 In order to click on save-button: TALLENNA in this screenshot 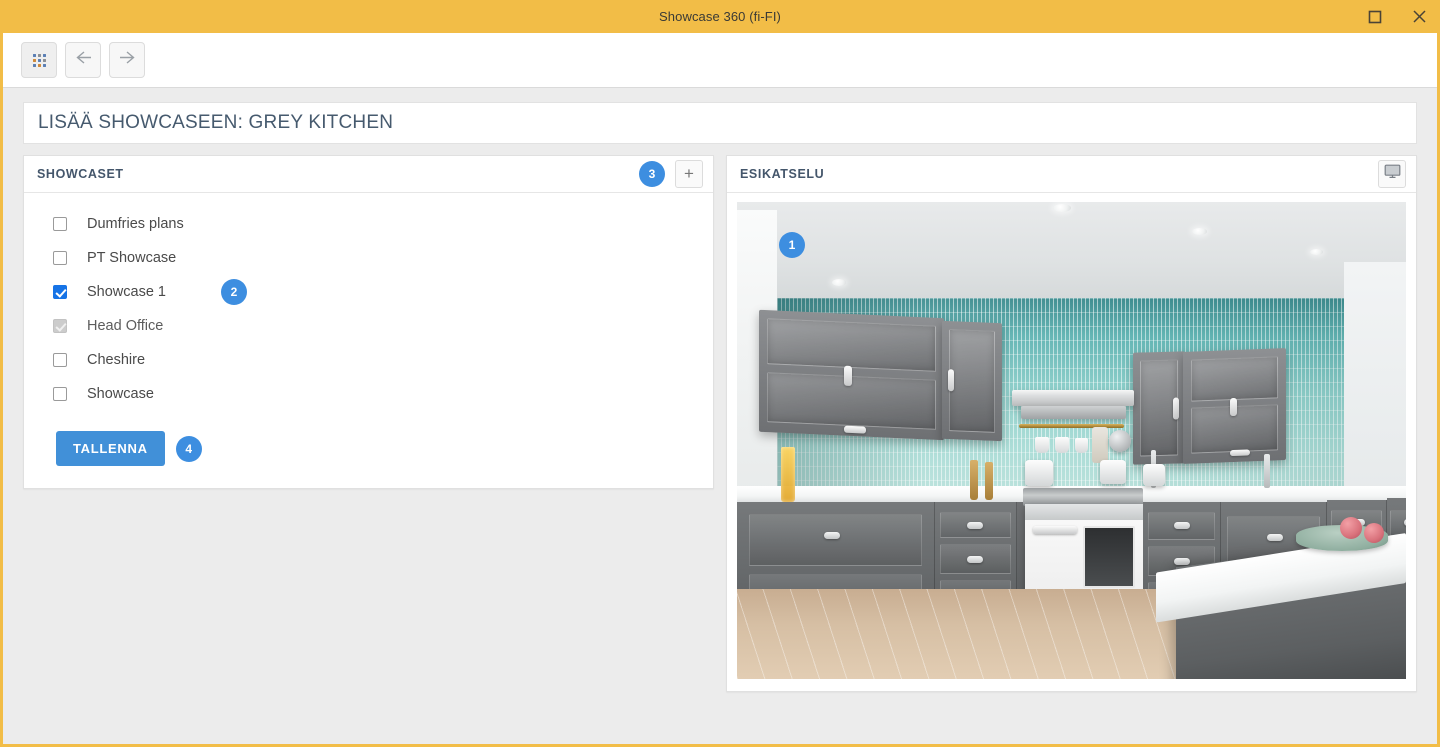, I will do `click(110, 448)`.